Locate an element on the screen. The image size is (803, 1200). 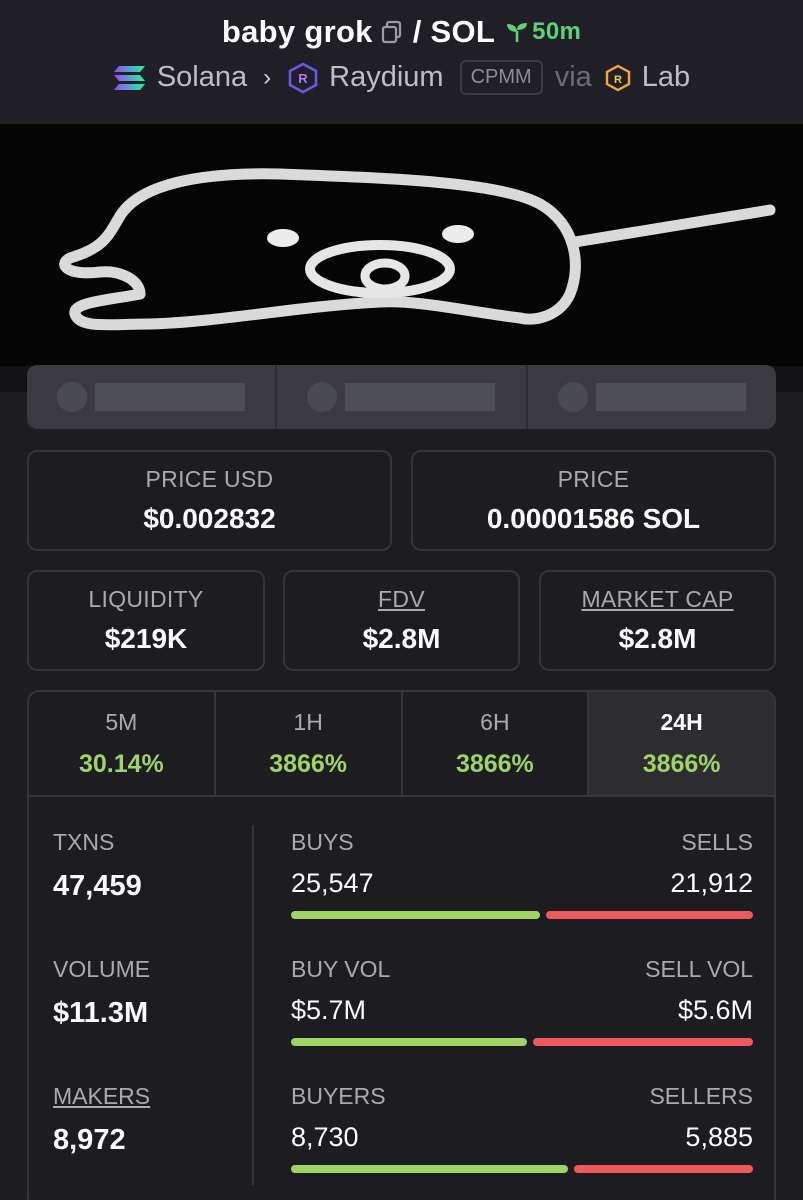
sells-label: SELLS is located at coordinates (717, 842).